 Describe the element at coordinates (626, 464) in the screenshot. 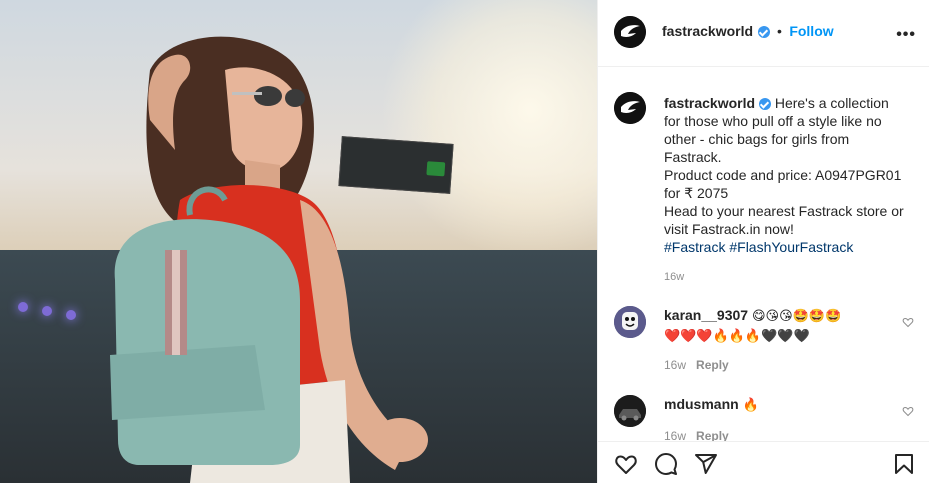

I see `heart-icon` at that location.